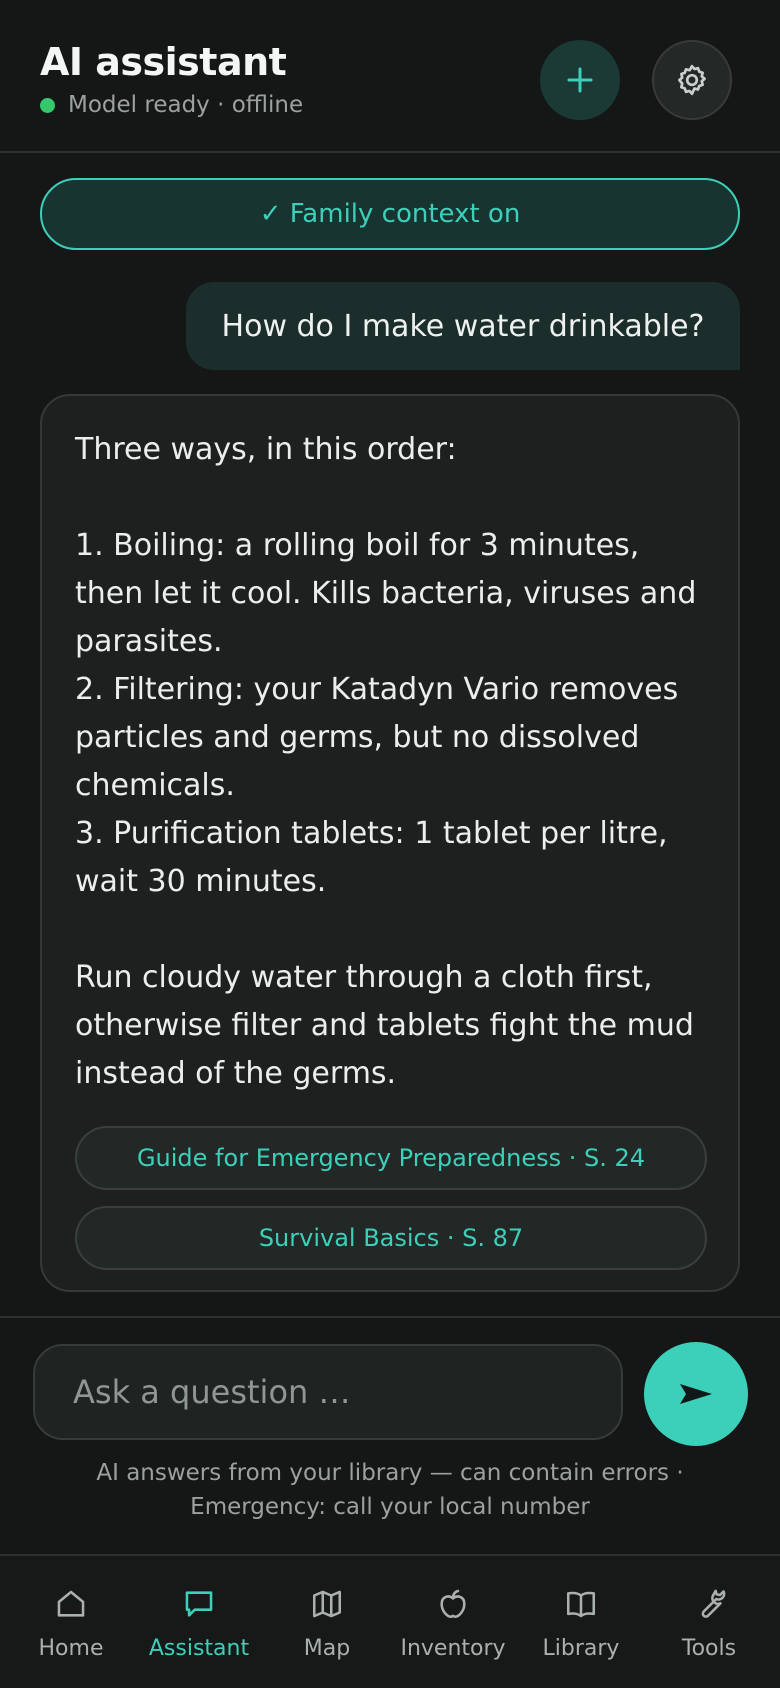 This screenshot has width=780, height=1688. What do you see at coordinates (327, 1648) in the screenshot?
I see `nav-label: Map` at bounding box center [327, 1648].